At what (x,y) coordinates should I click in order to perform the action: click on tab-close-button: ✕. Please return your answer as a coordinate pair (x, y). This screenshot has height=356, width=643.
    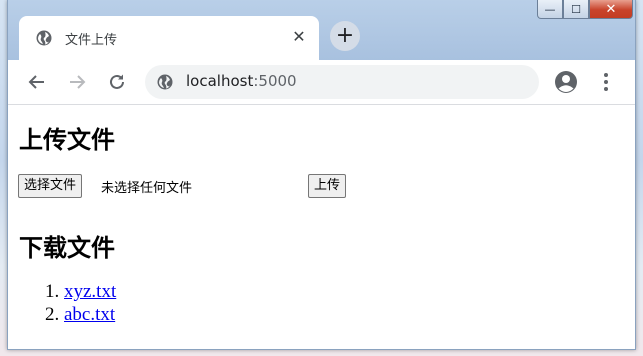
    Looking at the image, I should click on (299, 37).